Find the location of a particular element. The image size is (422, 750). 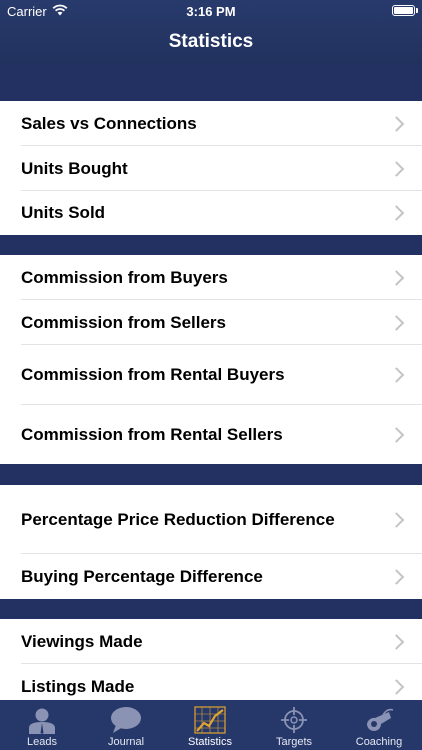

tab-statistics: Statistics is located at coordinates (210, 725).